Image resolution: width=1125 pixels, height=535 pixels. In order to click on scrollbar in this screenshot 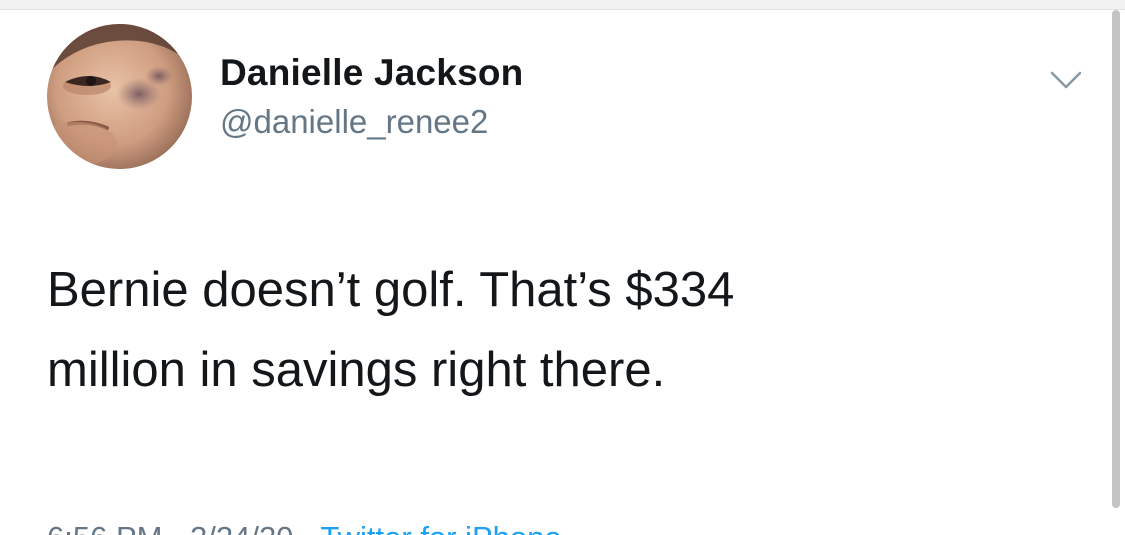, I will do `click(1116, 272)`.